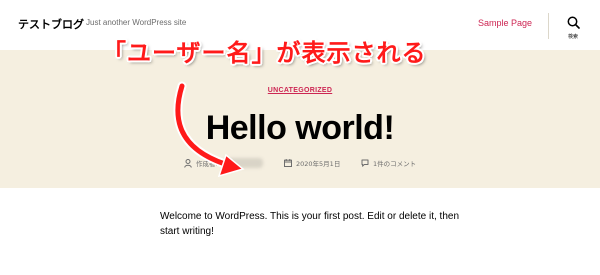 The height and width of the screenshot is (275, 600). Describe the element at coordinates (318, 163) in the screenshot. I see `post-date-link: 2020年5月1日` at that location.